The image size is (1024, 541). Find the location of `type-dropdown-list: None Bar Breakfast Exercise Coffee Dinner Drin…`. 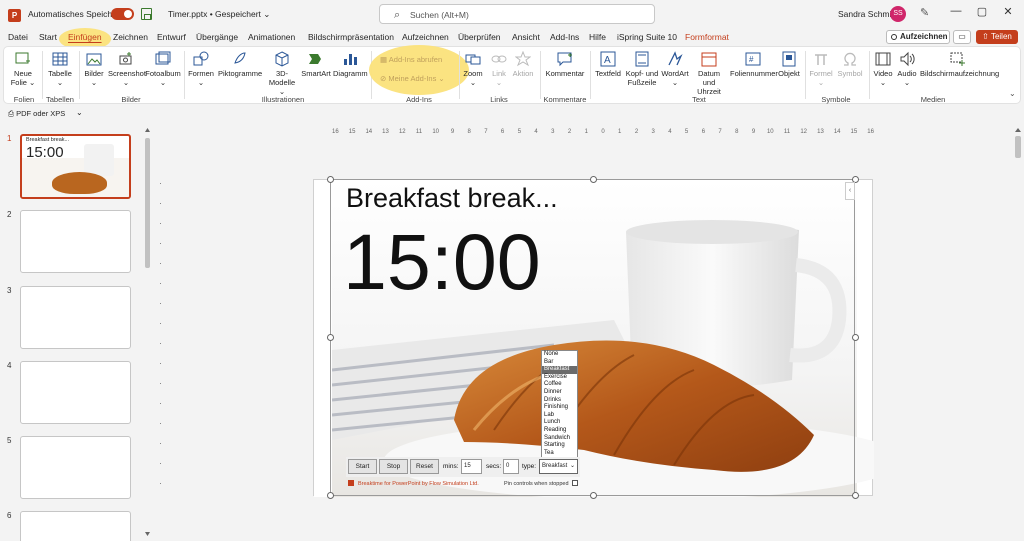

type-dropdown-list: None Bar Breakfast Exercise Coffee Dinner Drin… is located at coordinates (559, 404).